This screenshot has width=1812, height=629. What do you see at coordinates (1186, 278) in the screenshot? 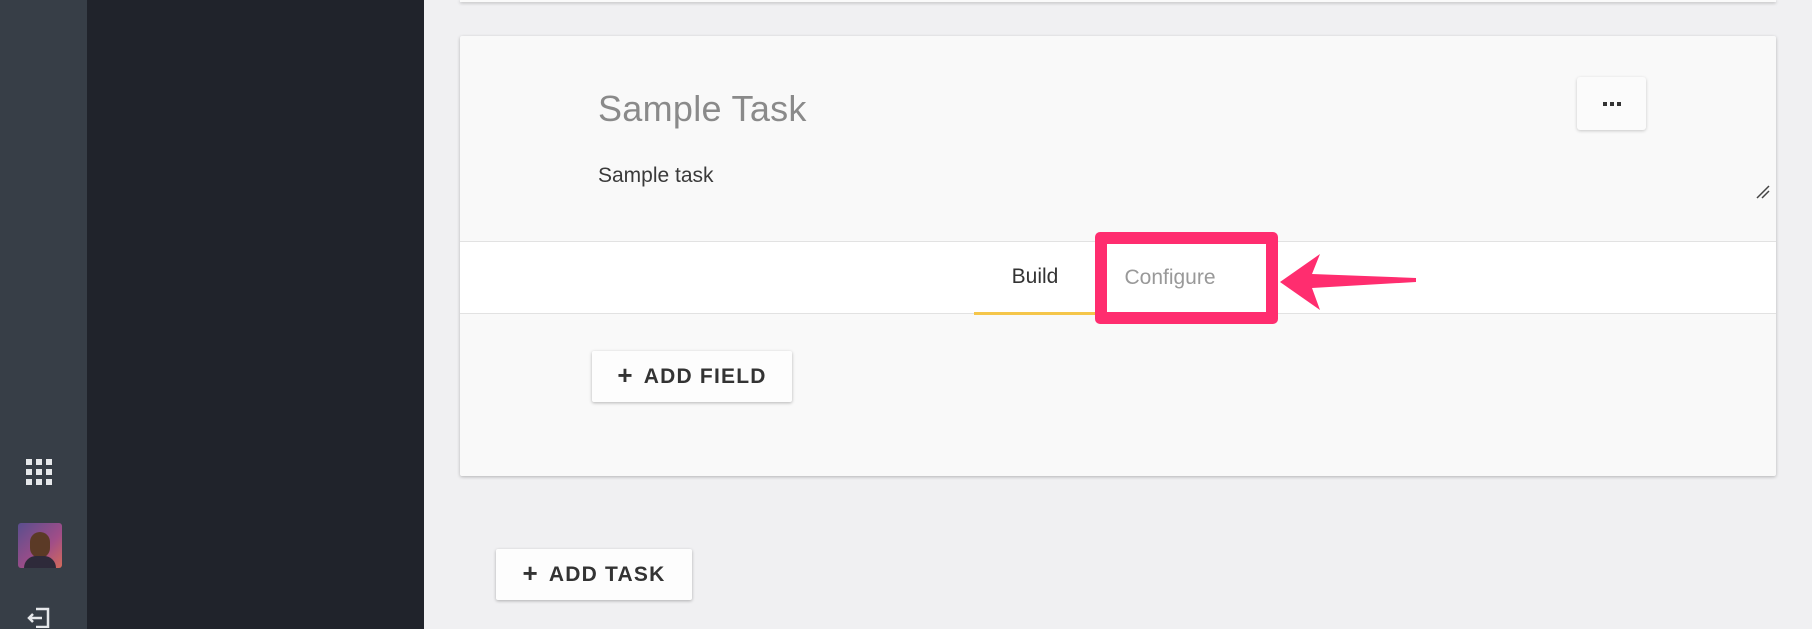
I see `annotation-highlight-box` at bounding box center [1186, 278].